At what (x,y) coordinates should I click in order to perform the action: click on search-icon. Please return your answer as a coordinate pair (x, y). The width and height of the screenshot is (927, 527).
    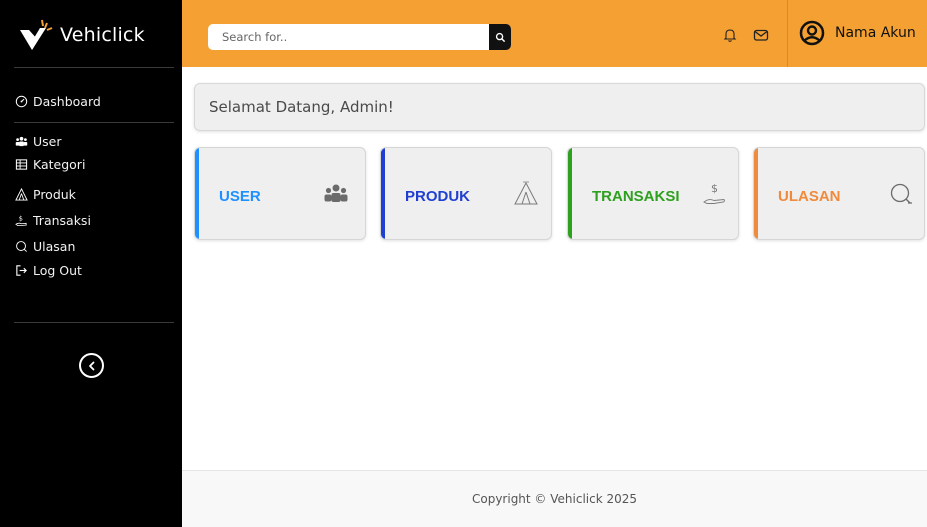
    Looking at the image, I should click on (500, 37).